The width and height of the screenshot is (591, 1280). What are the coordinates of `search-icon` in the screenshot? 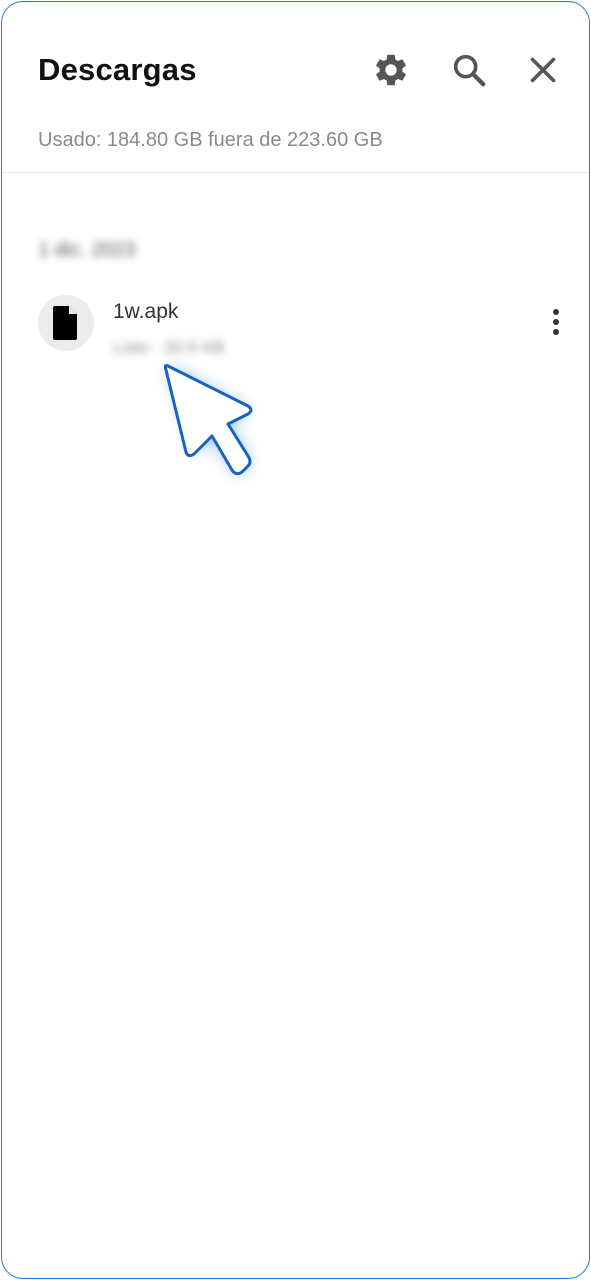 It's located at (469, 70).